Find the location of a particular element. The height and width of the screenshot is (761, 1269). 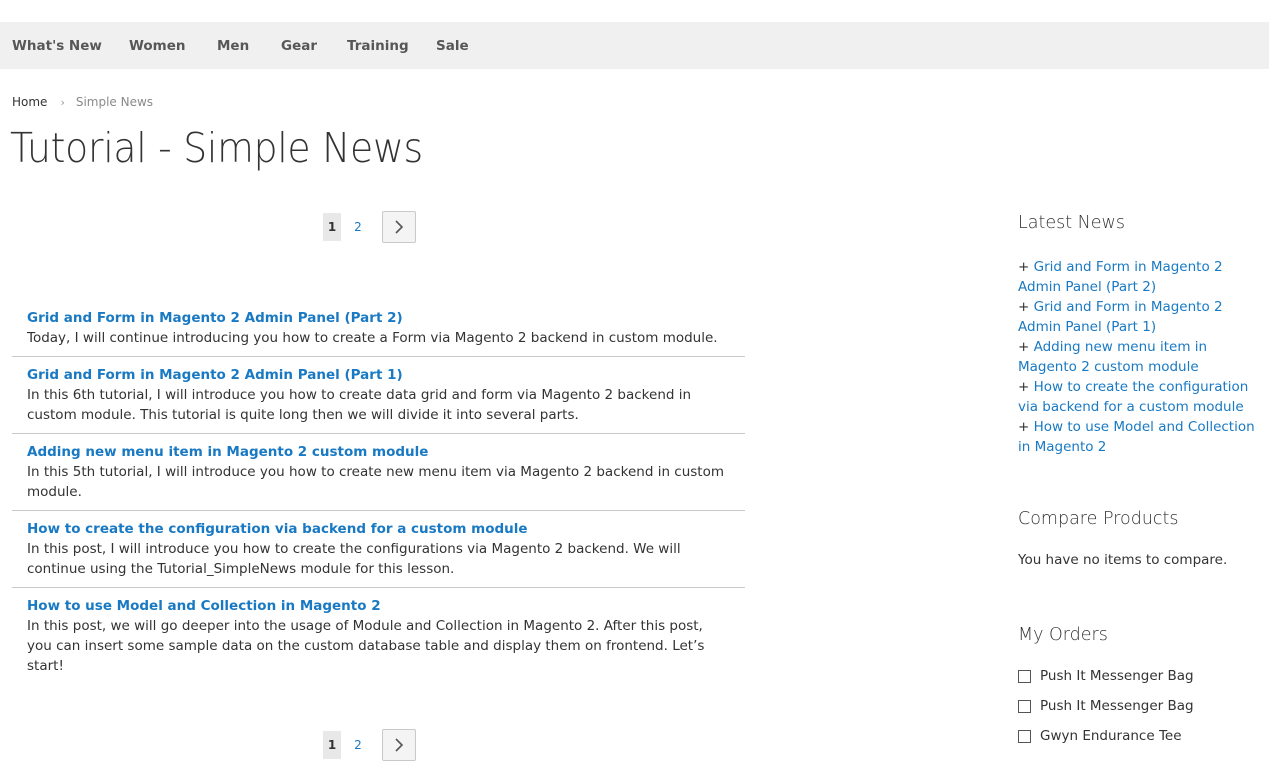

pager-top: 1 2 is located at coordinates (370, 227).